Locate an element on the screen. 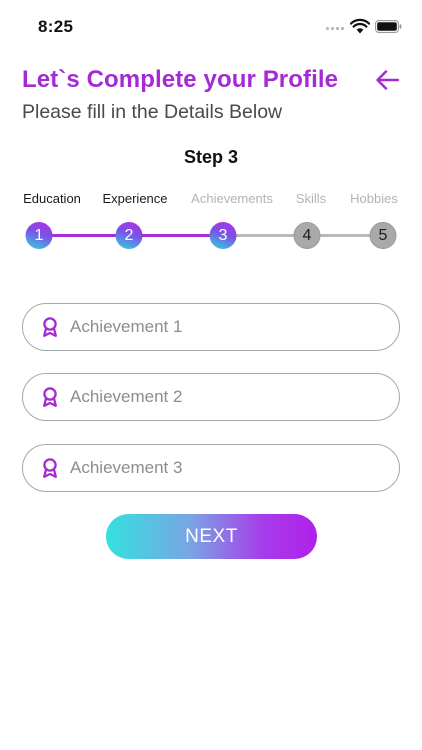 The width and height of the screenshot is (422, 750). cellular-signal-icon is located at coordinates (335, 28).